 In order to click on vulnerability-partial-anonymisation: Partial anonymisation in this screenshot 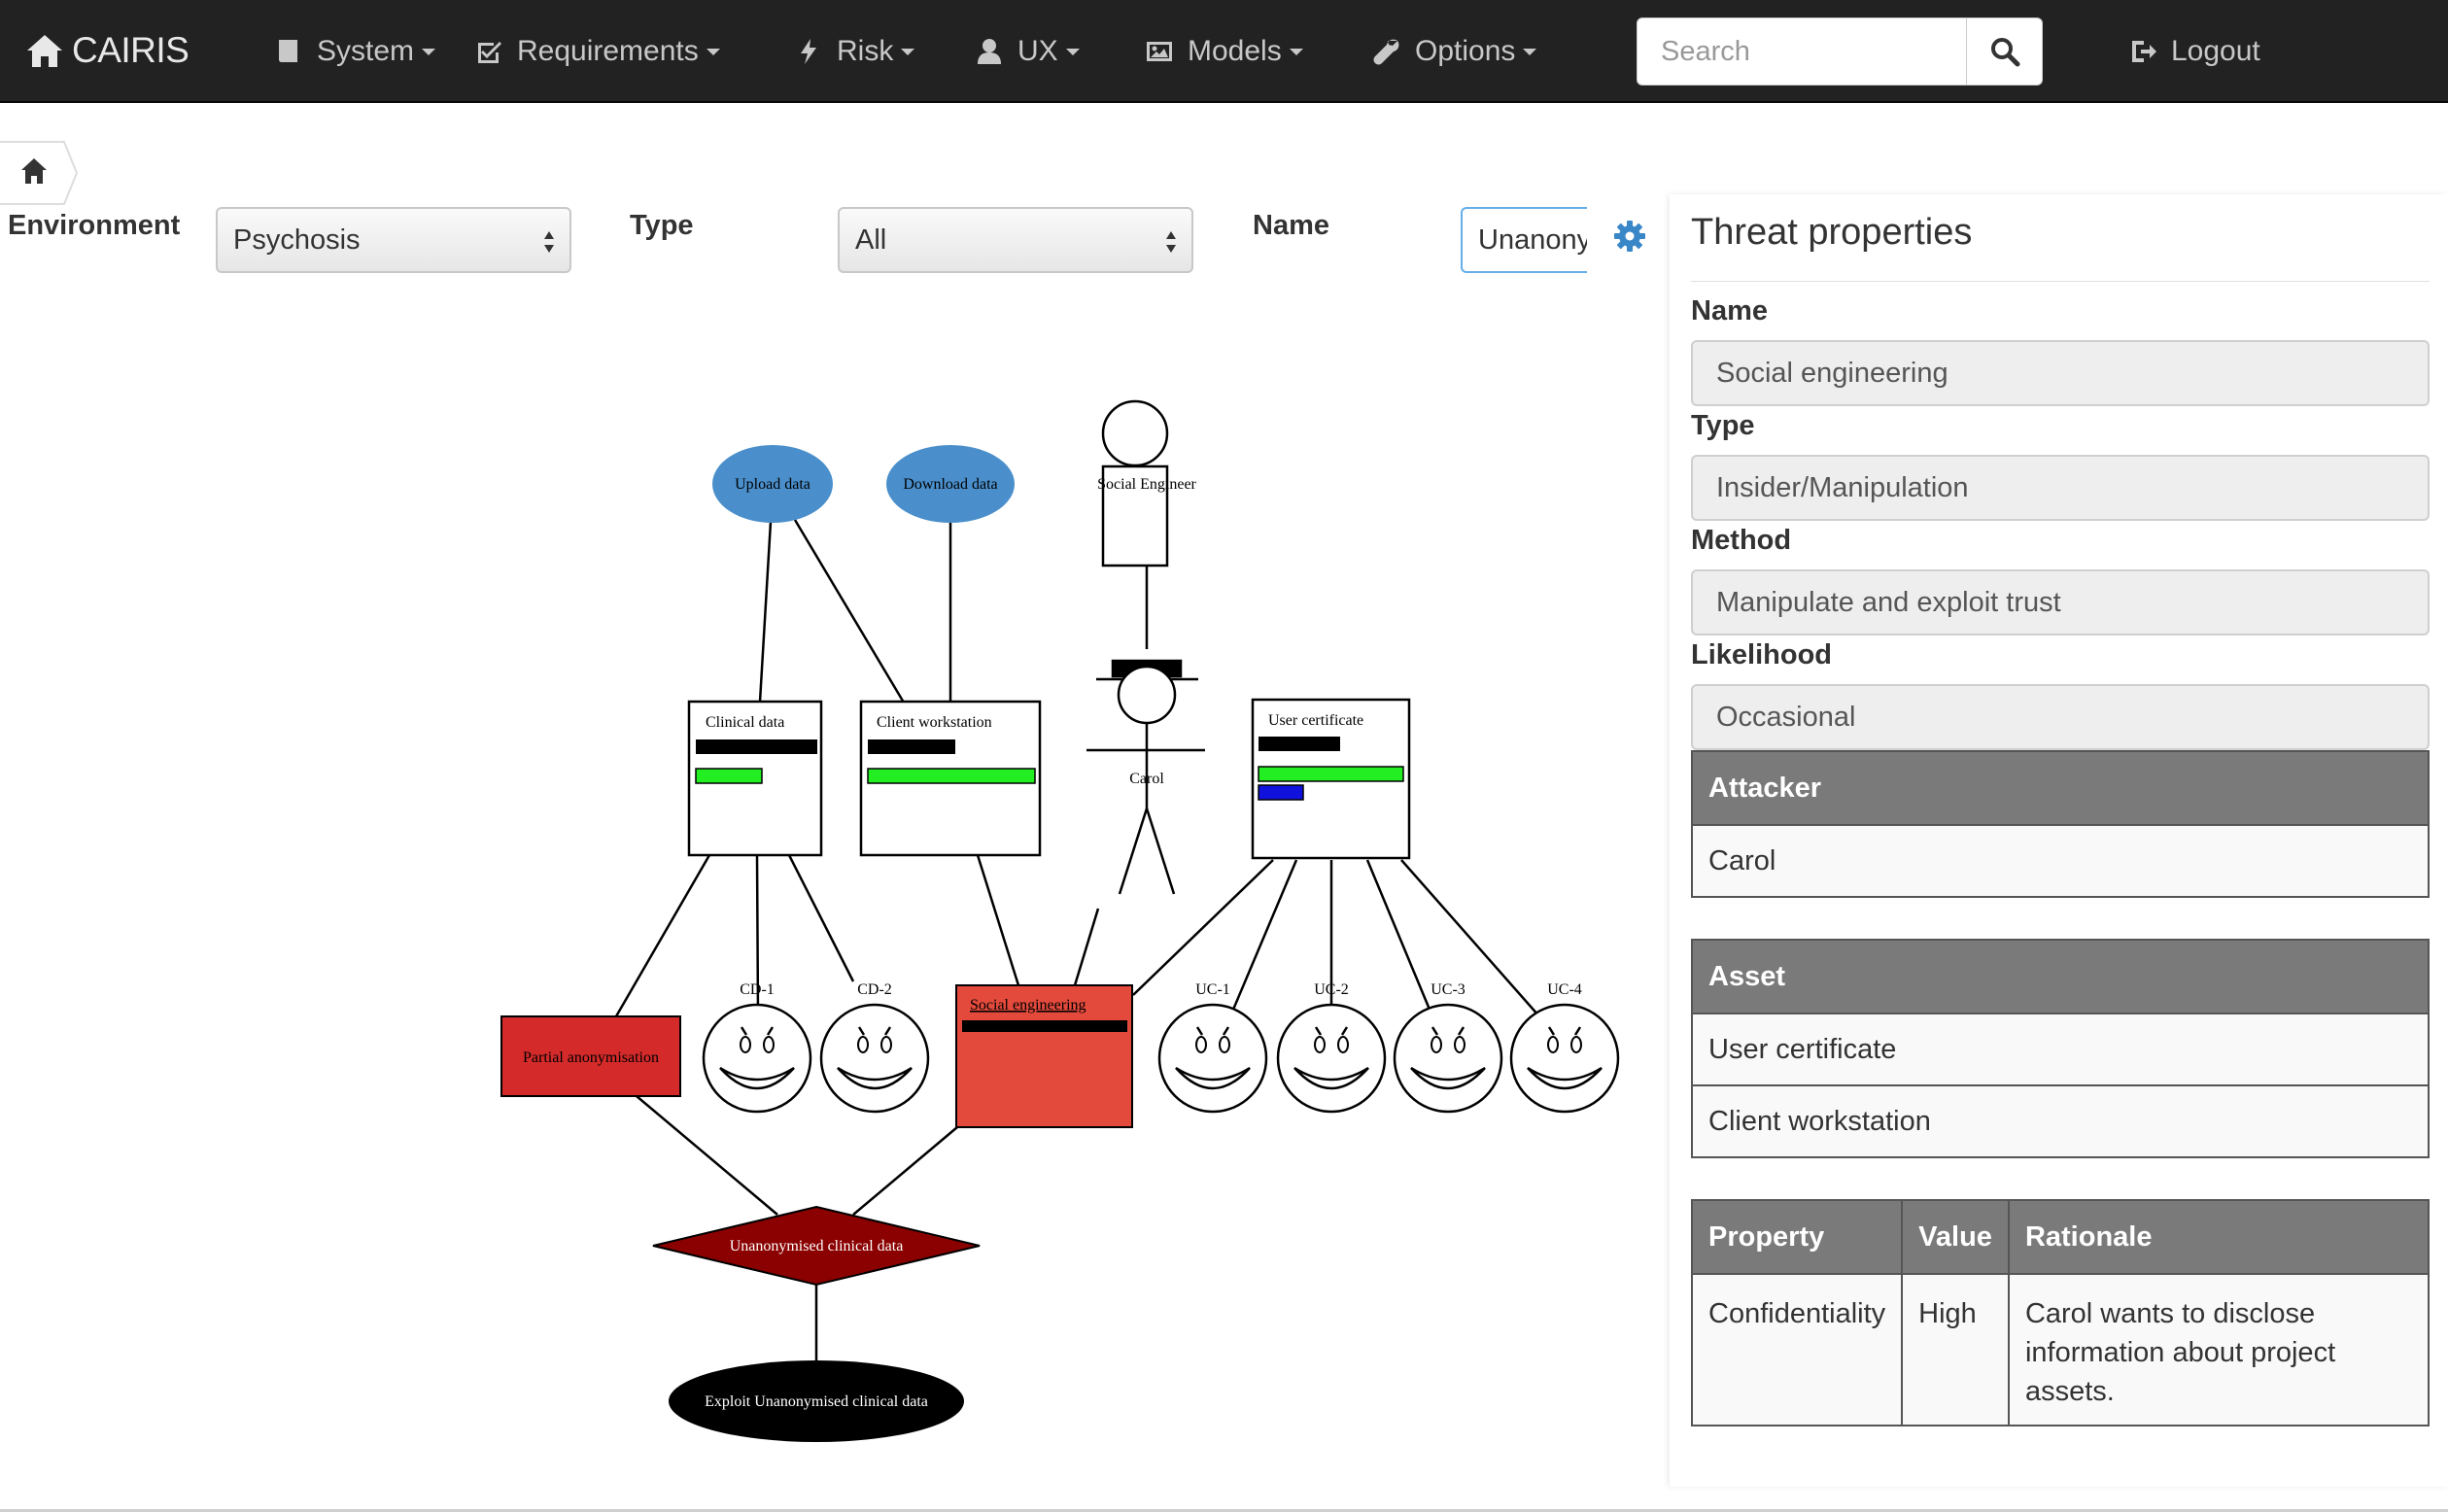, I will do `click(590, 1056)`.